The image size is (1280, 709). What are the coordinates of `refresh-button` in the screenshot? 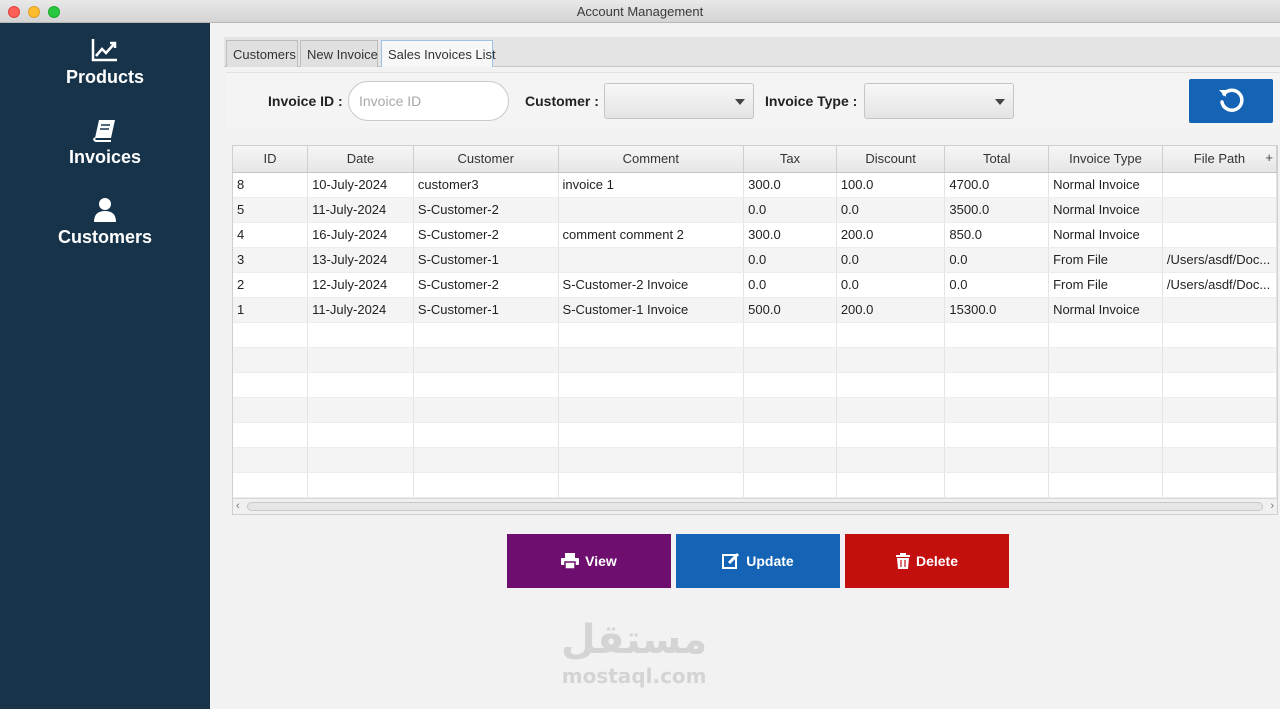 It's located at (1231, 101).